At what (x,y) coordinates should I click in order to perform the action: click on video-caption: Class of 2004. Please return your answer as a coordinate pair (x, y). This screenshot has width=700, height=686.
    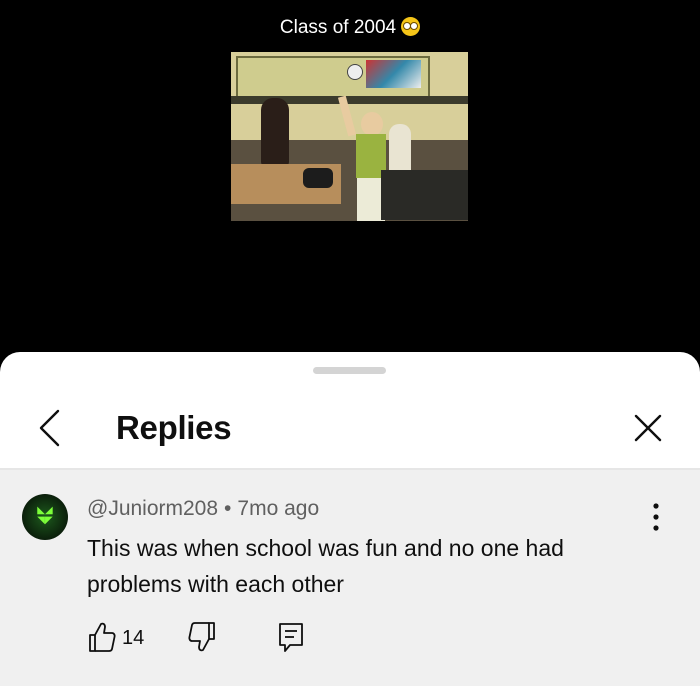
    Looking at the image, I should click on (350, 28).